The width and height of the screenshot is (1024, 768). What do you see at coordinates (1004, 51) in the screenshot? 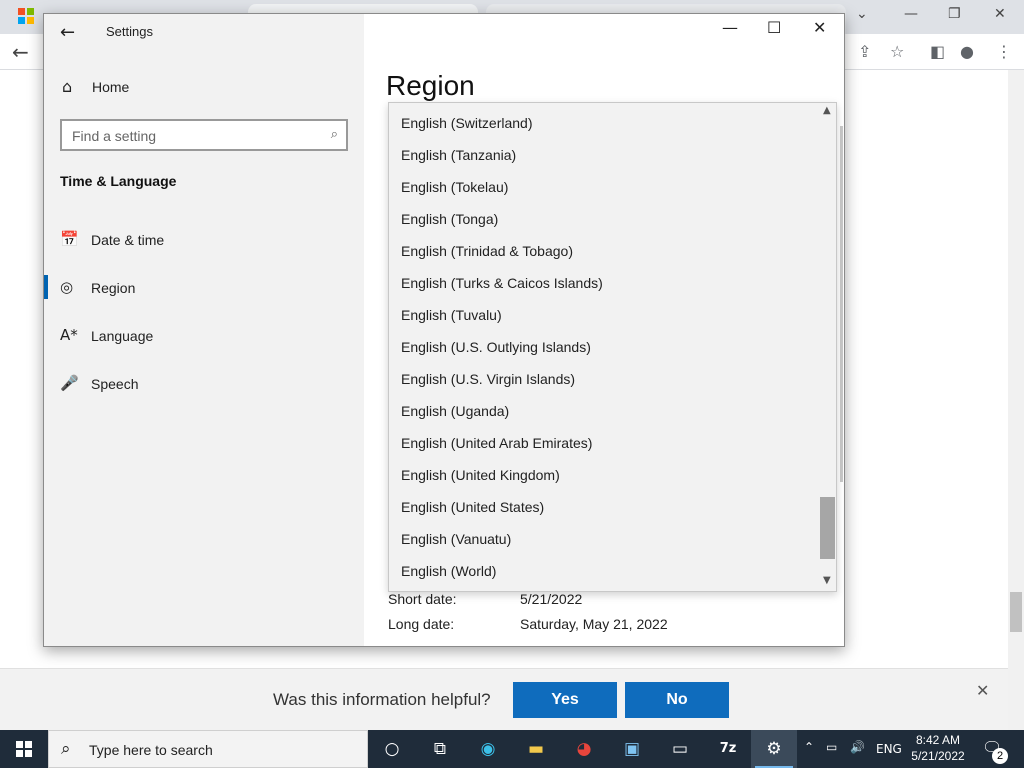
I see `browser-menu-icon: ⋮` at bounding box center [1004, 51].